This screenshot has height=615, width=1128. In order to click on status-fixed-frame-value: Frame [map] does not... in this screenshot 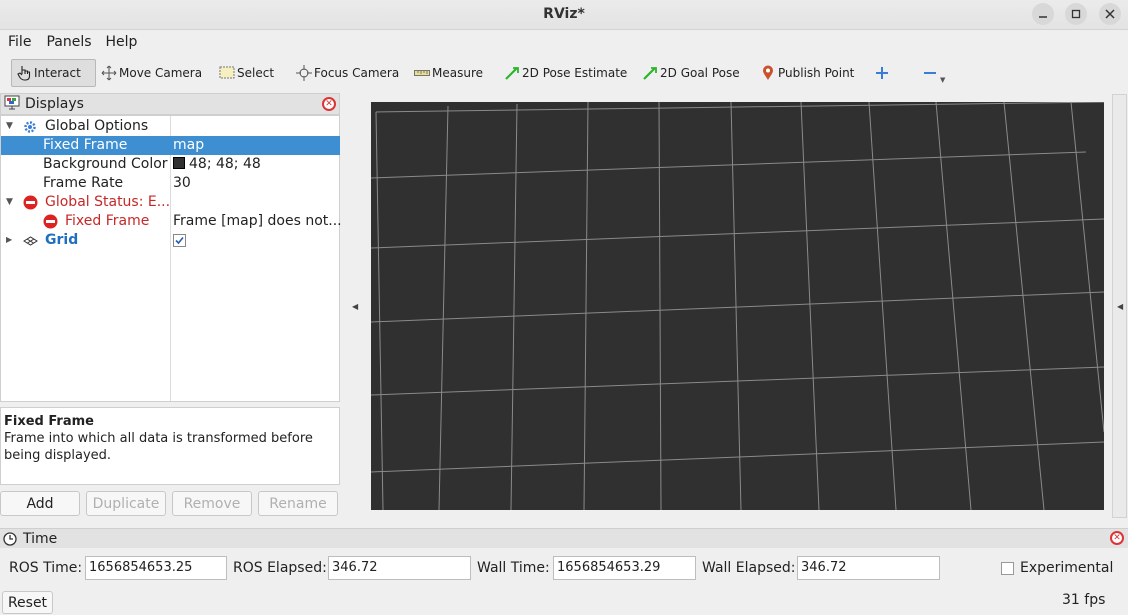, I will do `click(257, 221)`.